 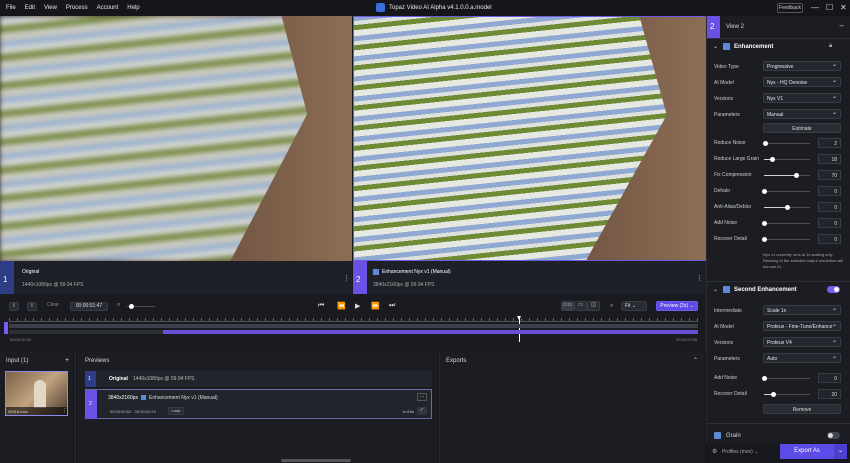 I want to click on zoom-slider, so click(x=141, y=306).